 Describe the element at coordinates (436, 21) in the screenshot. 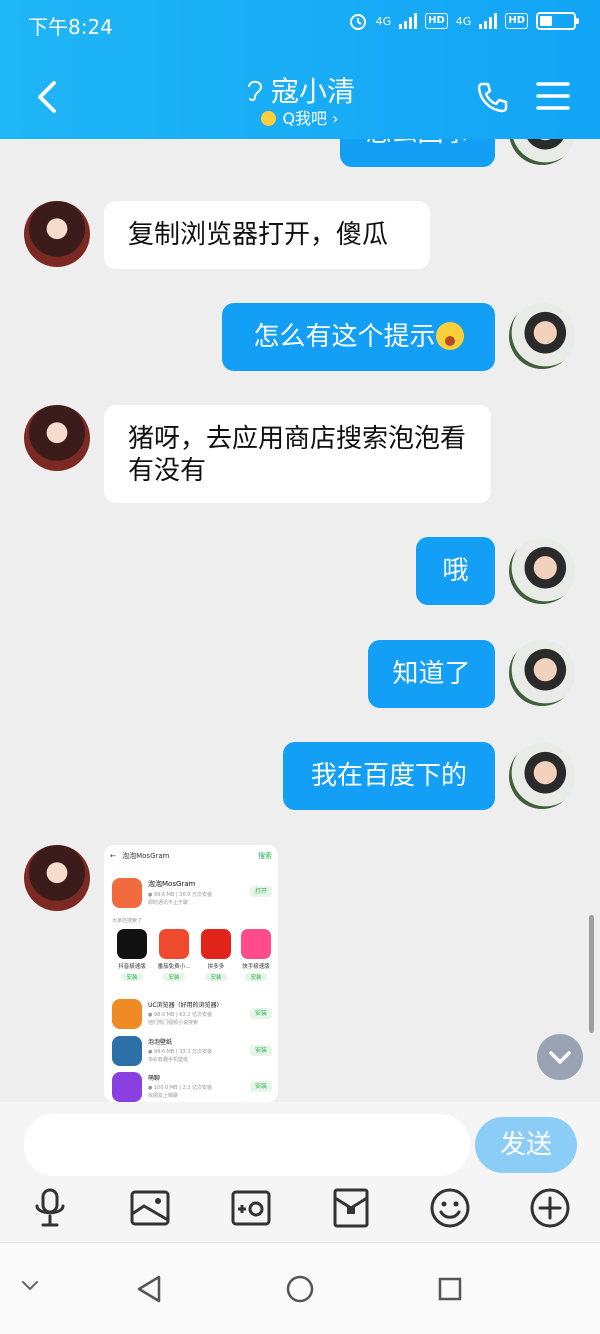

I see `hd-badge-1: HD` at that location.